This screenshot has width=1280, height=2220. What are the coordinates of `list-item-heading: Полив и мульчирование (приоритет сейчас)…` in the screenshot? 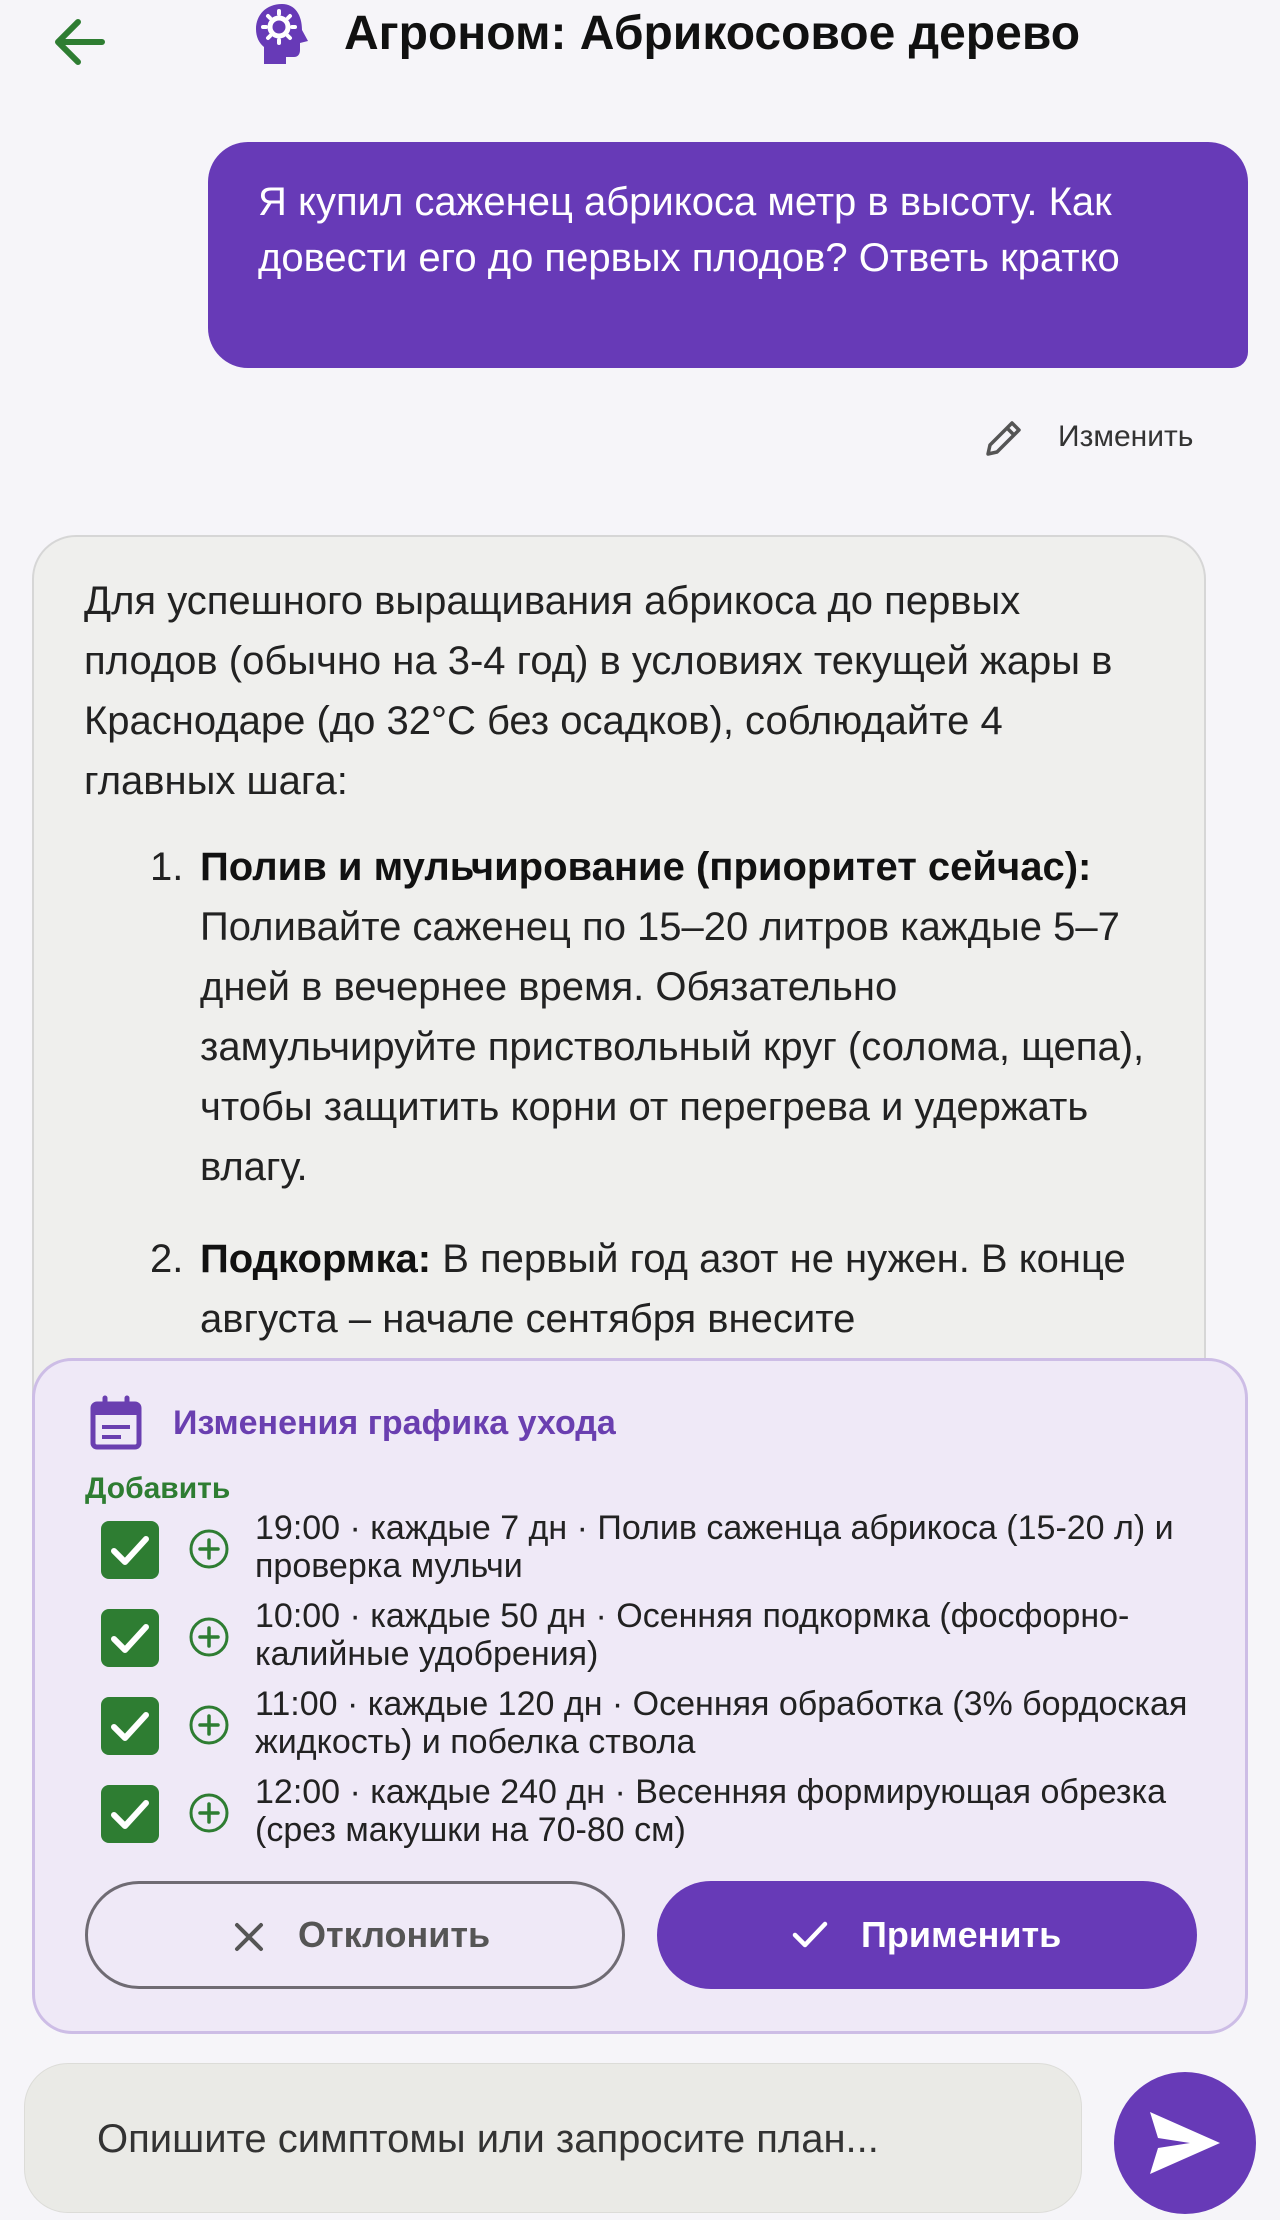 It's located at (646, 867).